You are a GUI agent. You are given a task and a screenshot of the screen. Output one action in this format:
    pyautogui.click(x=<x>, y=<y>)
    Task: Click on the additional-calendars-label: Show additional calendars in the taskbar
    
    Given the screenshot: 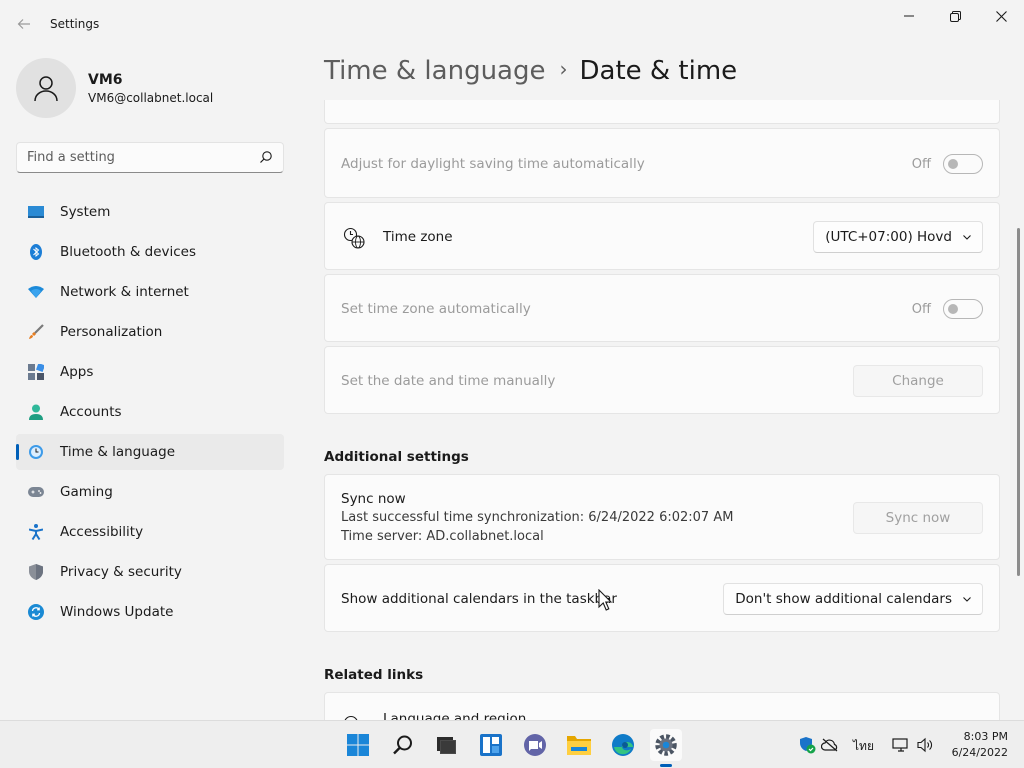 What is the action you would take?
    pyautogui.click(x=479, y=599)
    